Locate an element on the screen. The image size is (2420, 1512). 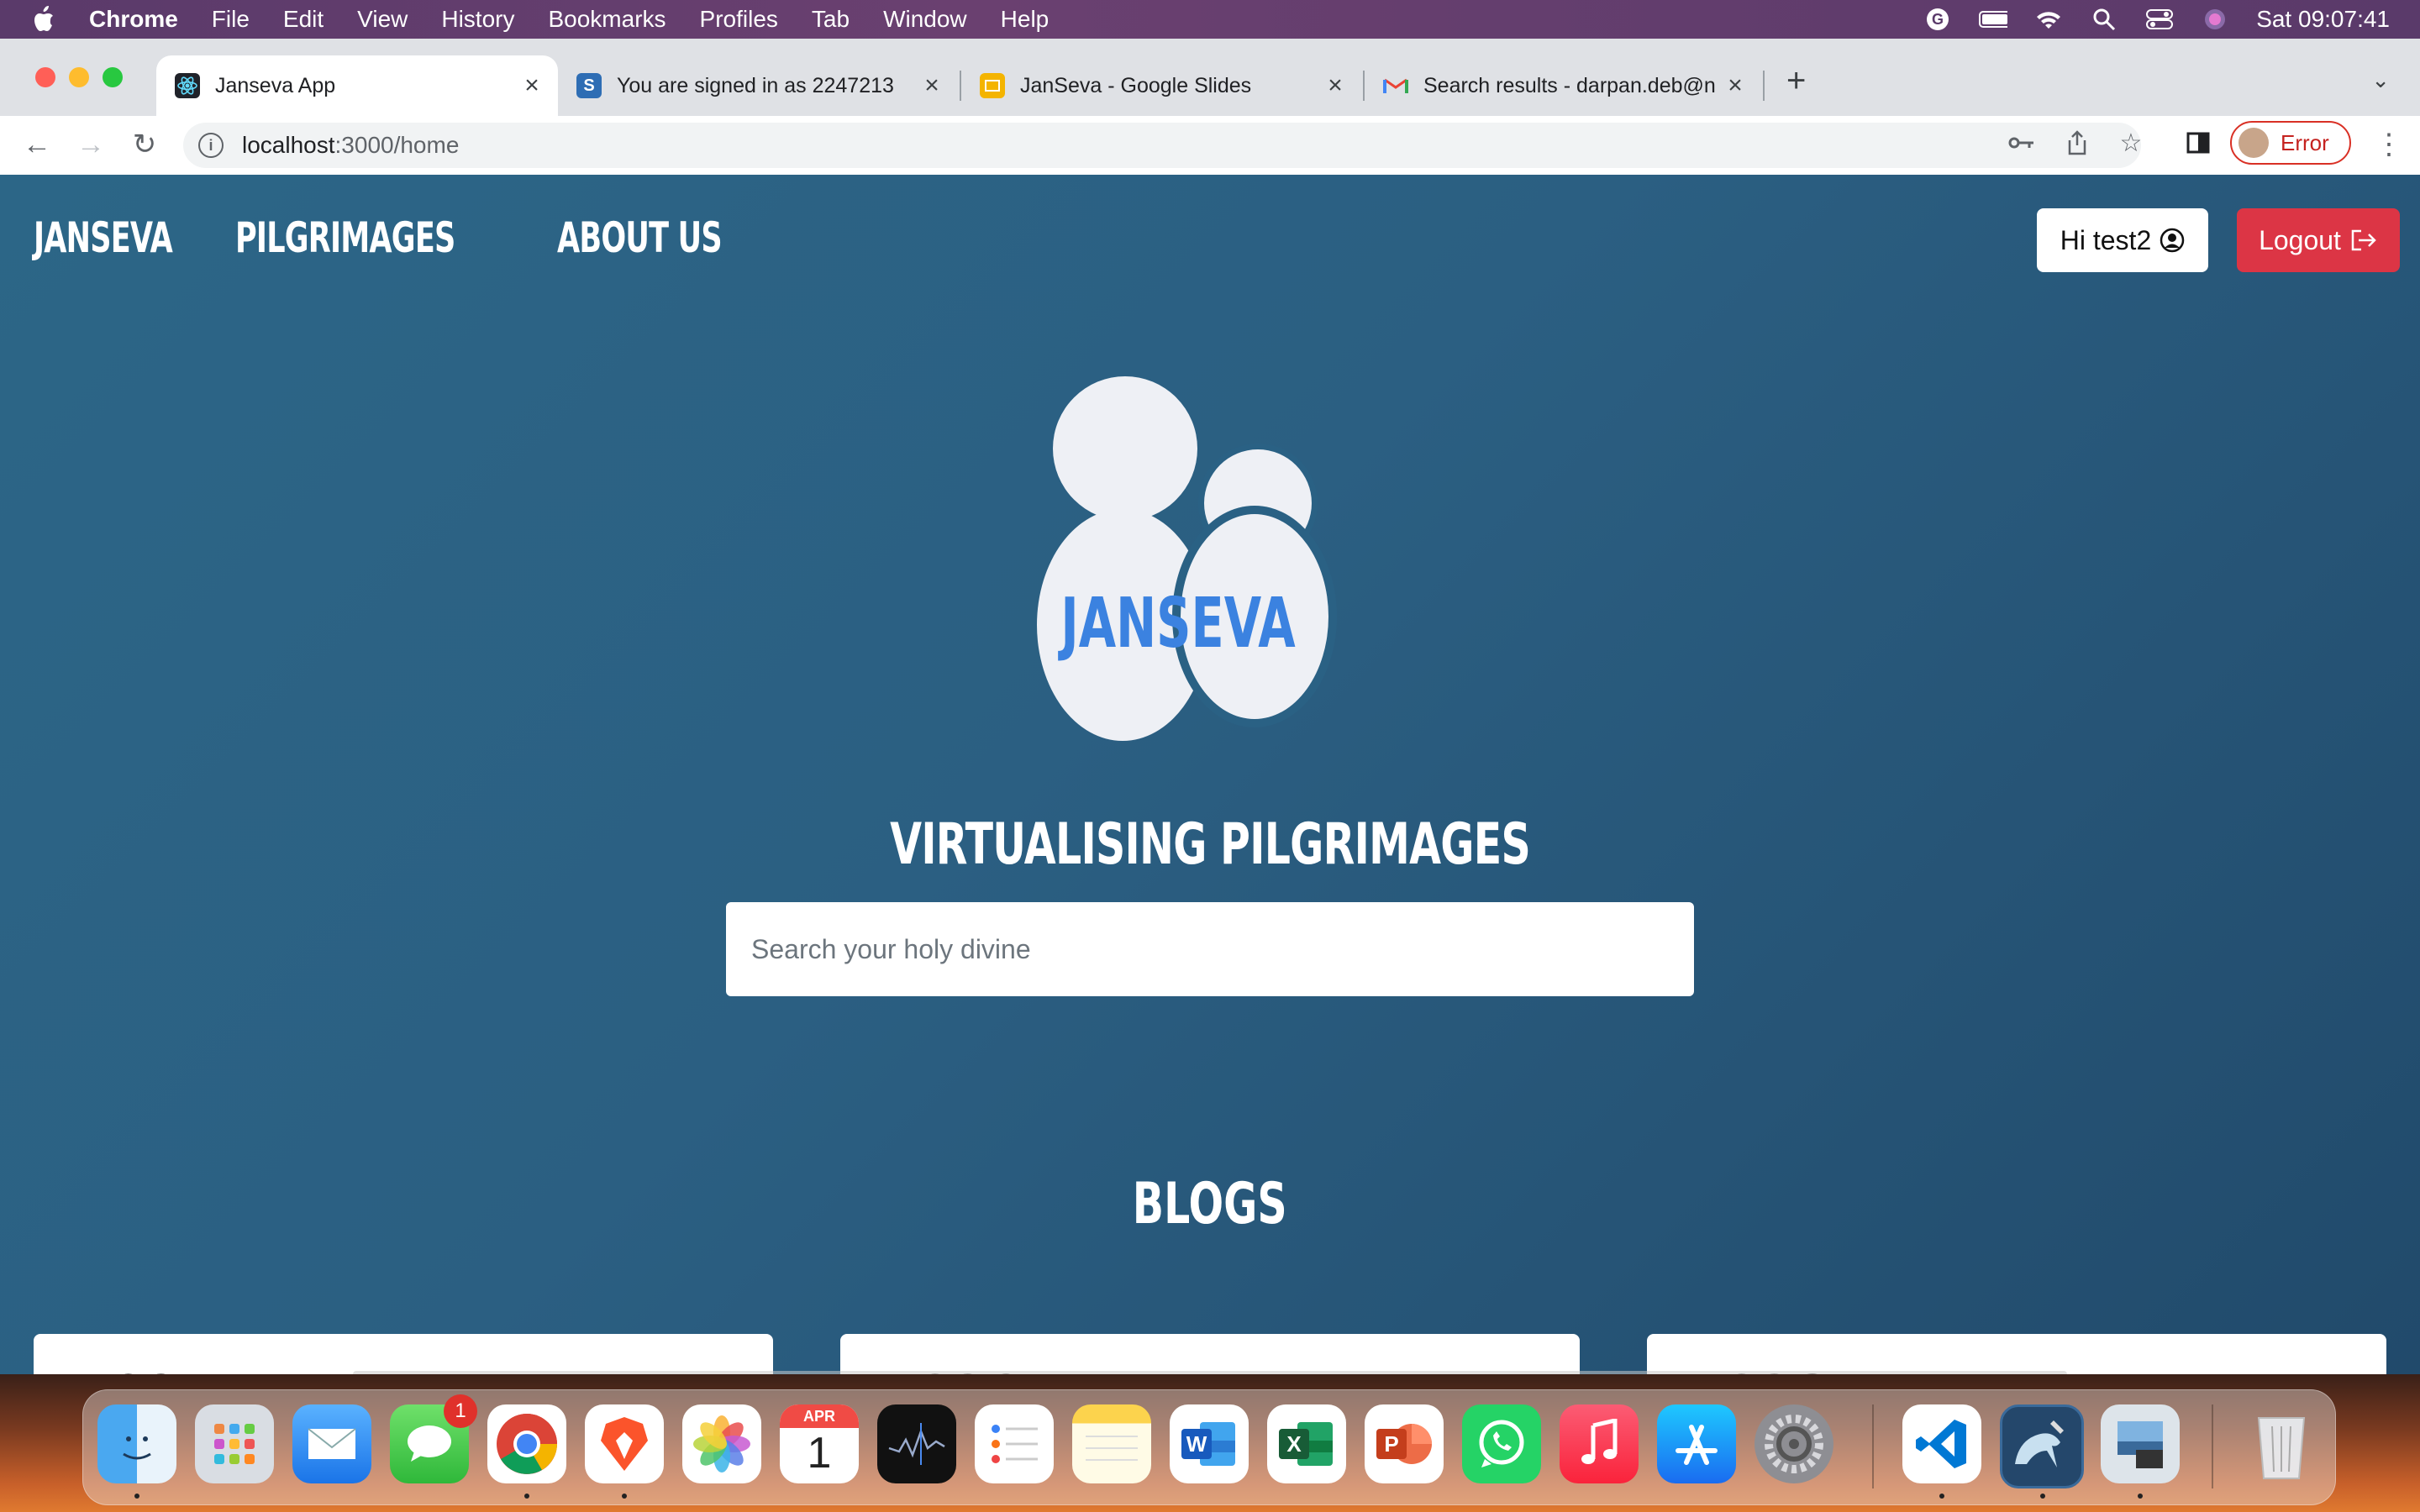
side-panel-icon is located at coordinates (2198, 143).